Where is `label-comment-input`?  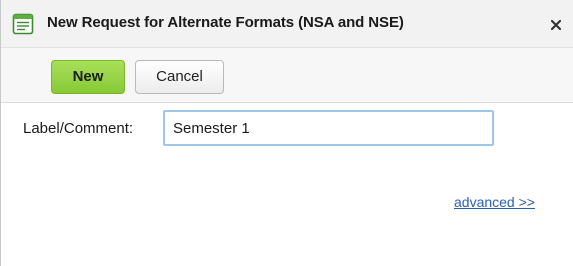
label-comment-input is located at coordinates (328, 128).